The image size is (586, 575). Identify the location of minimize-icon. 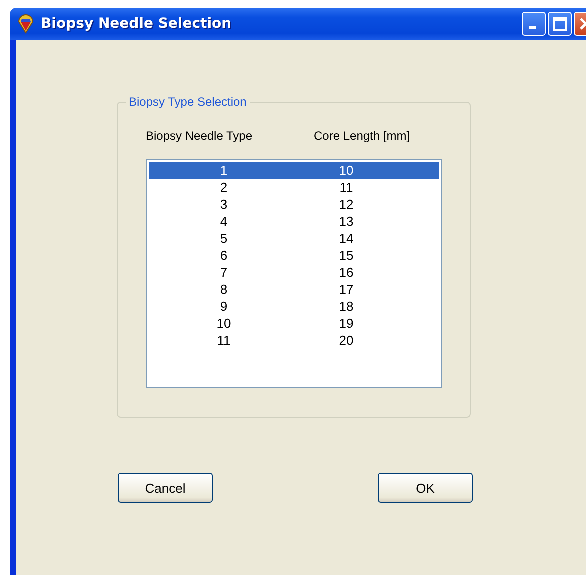
(532, 27).